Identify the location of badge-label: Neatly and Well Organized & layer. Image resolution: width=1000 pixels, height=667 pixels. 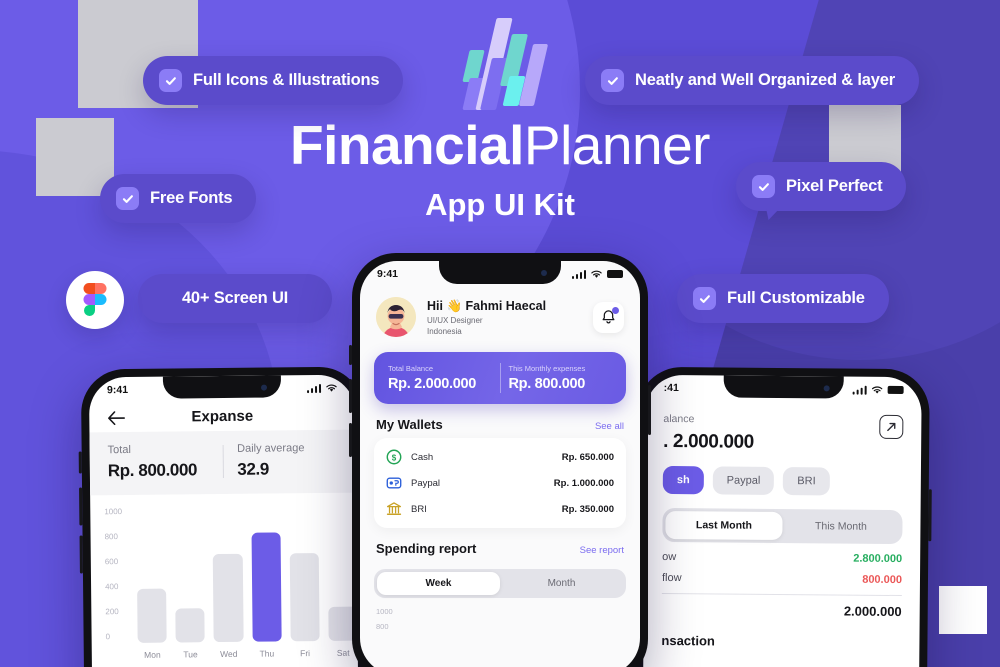
(765, 80).